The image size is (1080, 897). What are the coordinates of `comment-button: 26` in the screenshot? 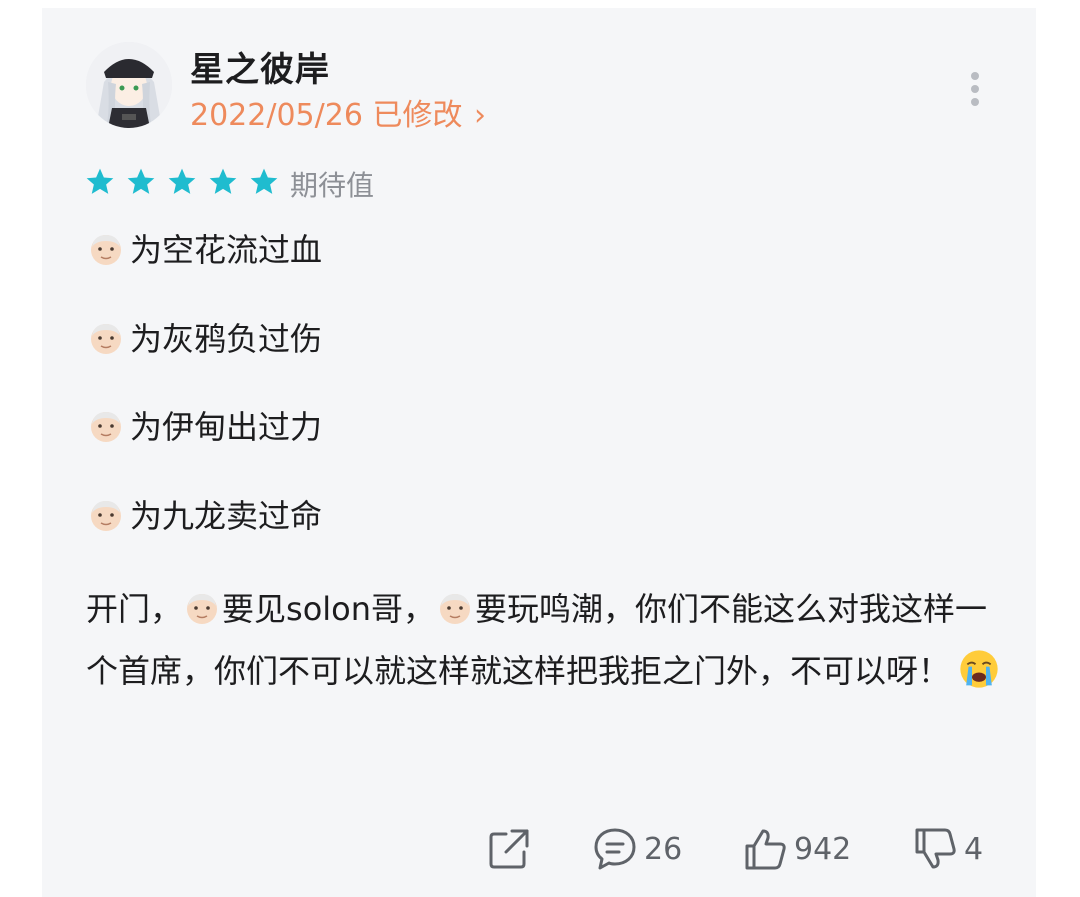 It's located at (637, 849).